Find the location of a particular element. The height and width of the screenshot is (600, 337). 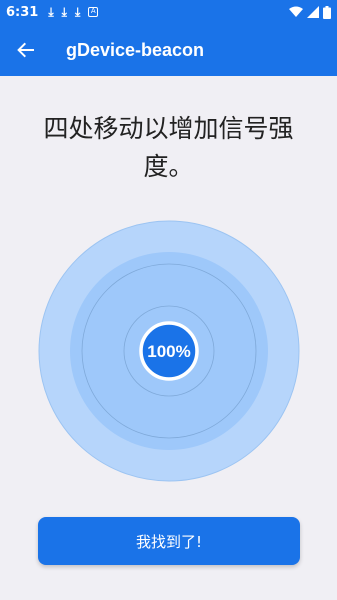

arrow-back-icon is located at coordinates (25, 50).